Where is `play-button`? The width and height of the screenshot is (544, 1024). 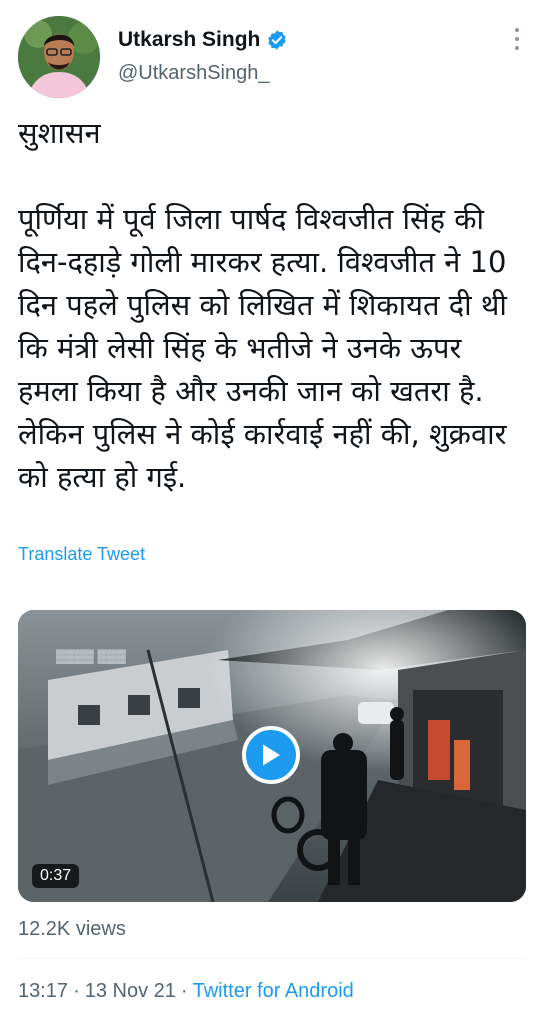
play-button is located at coordinates (271, 755).